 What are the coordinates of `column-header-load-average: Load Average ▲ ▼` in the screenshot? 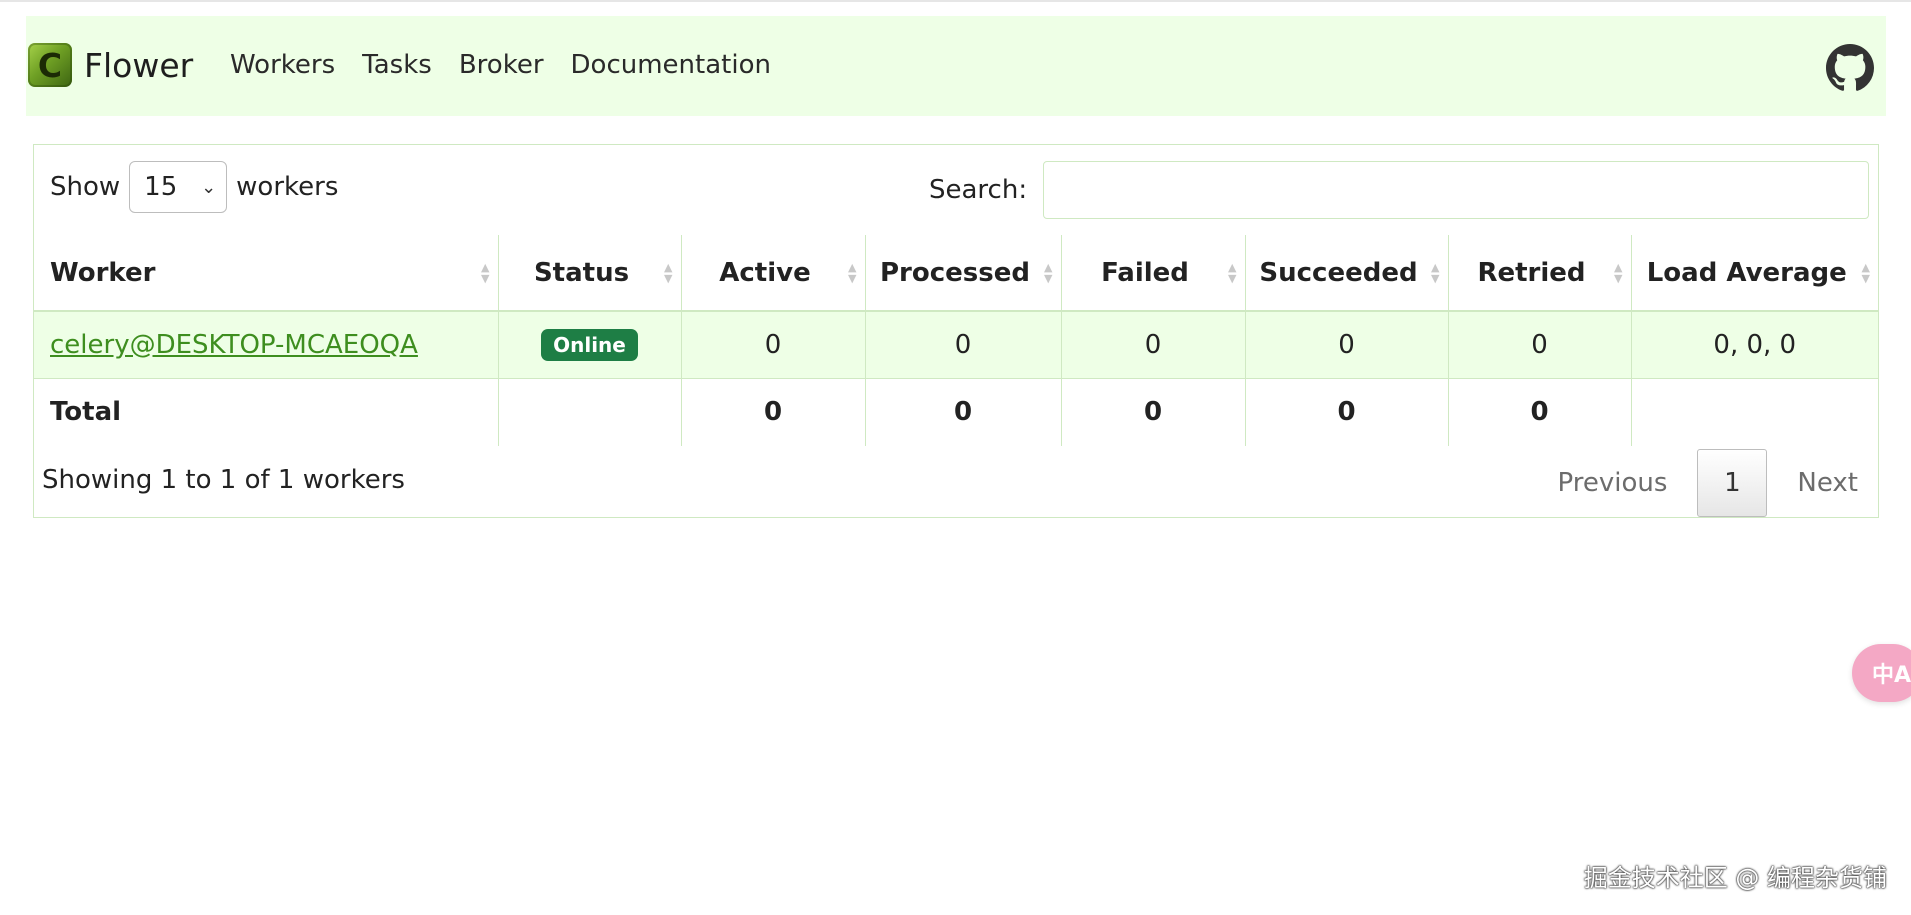 It's located at (1754, 273).